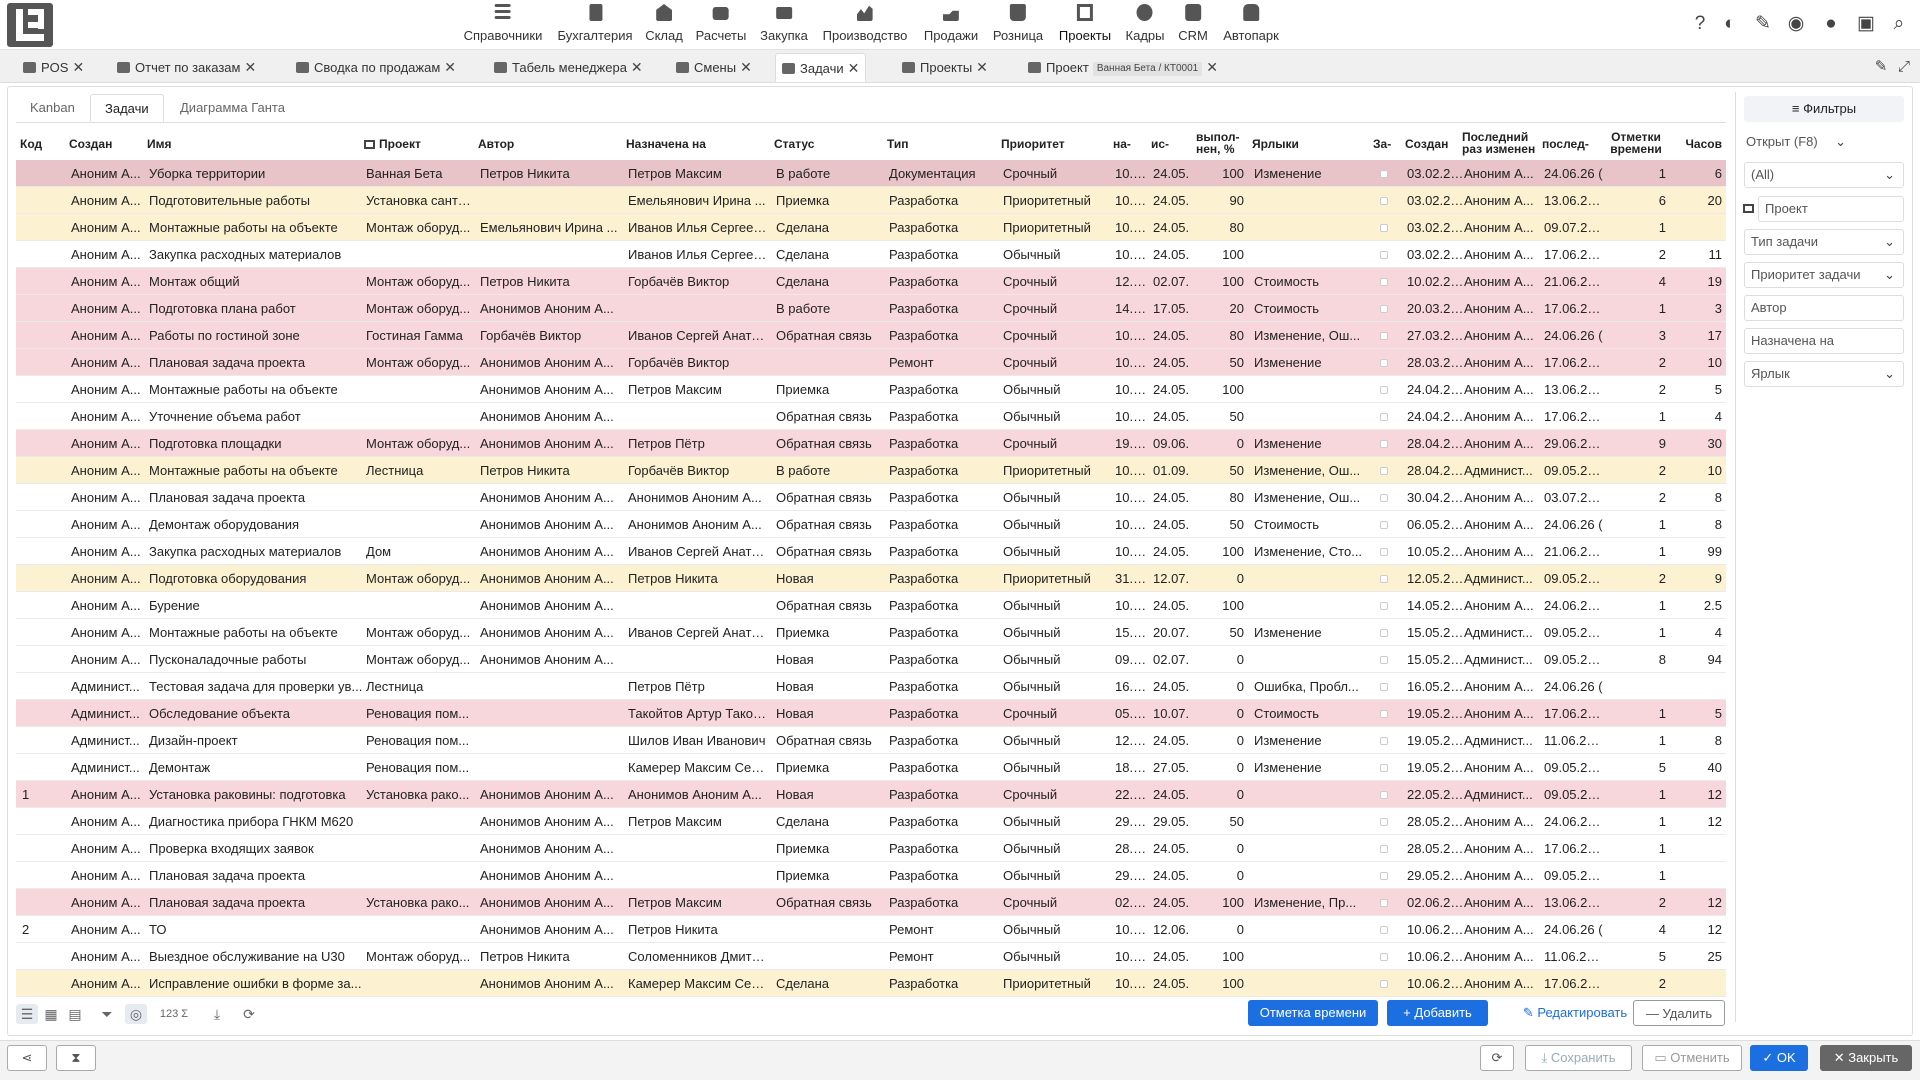 This screenshot has height=1080, width=1920. I want to click on col-last-date: послед-, so click(1571, 143).